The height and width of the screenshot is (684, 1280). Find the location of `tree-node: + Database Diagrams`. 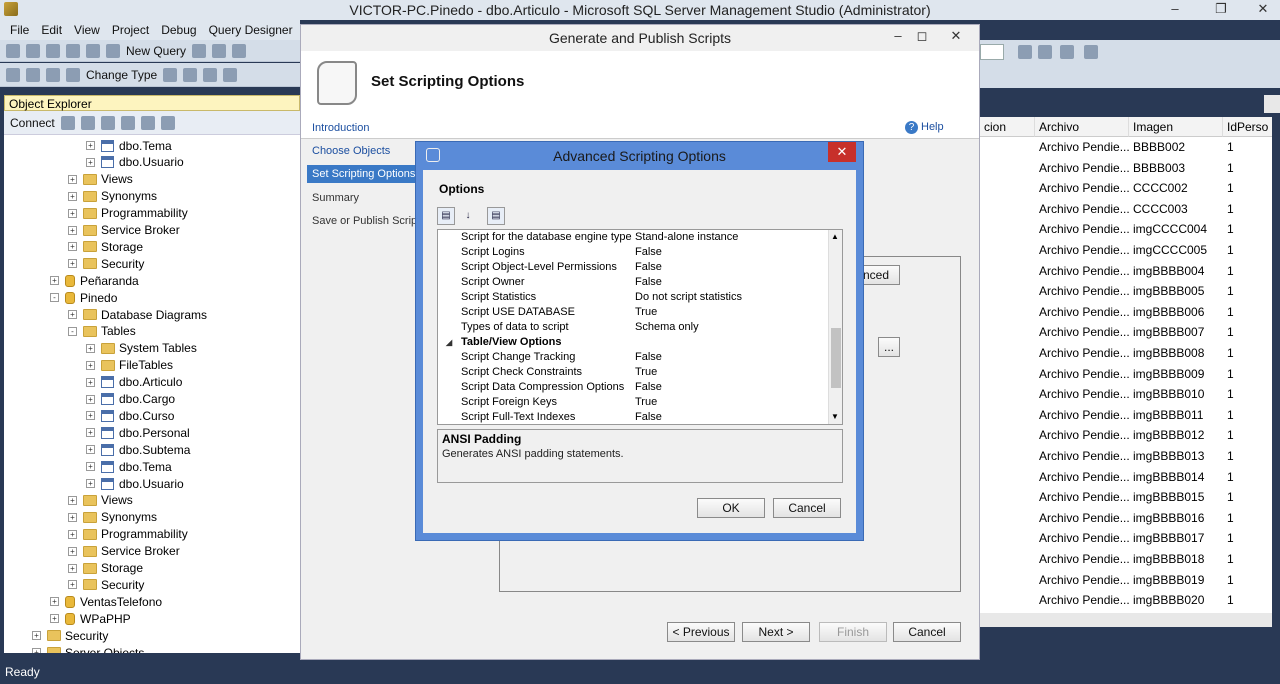

tree-node: + Database Diagrams is located at coordinates (137, 314).